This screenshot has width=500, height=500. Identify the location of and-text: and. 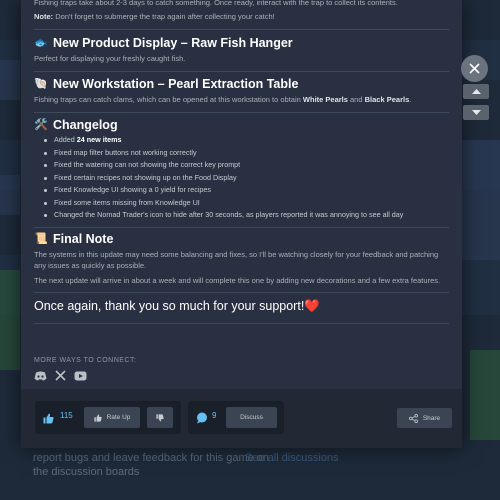
(356, 99).